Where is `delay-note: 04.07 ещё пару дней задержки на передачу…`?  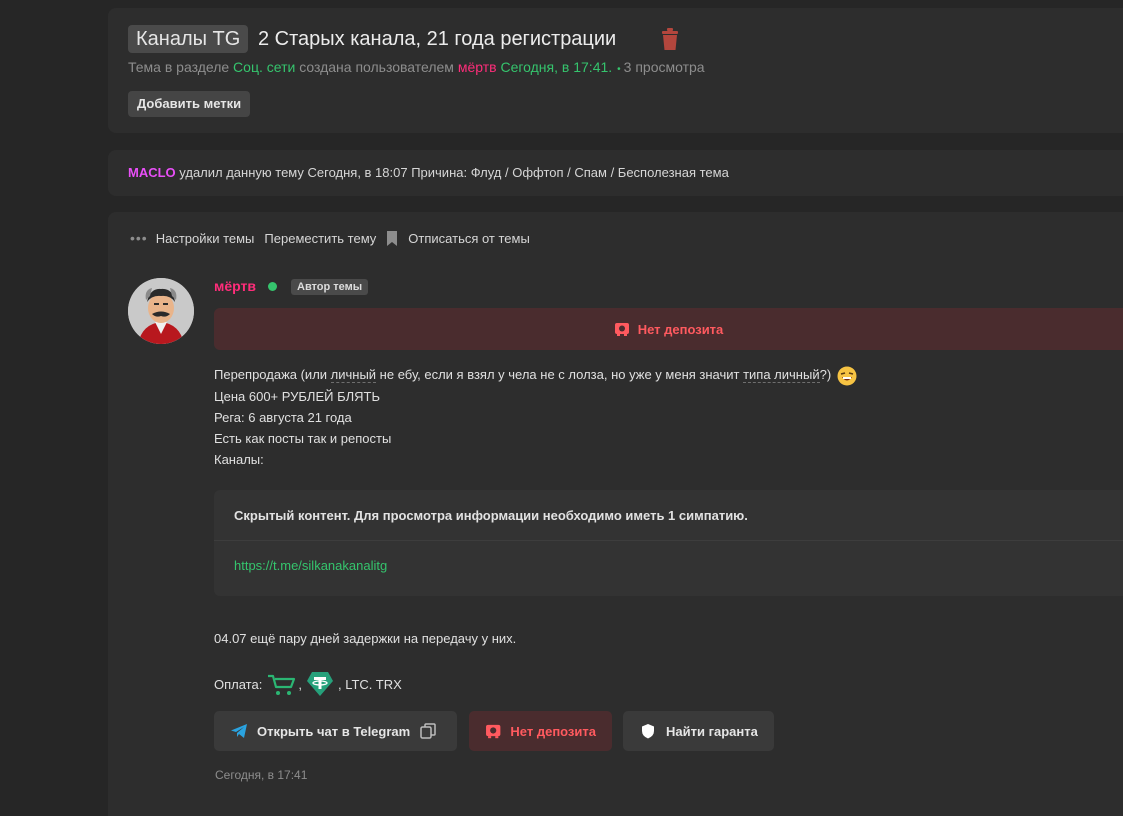 delay-note: 04.07 ещё пару дней задержки на передачу… is located at coordinates (365, 638).